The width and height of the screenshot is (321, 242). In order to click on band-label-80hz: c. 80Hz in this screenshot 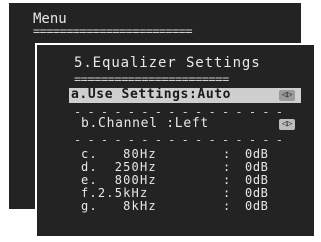, I will do `click(119, 154)`.